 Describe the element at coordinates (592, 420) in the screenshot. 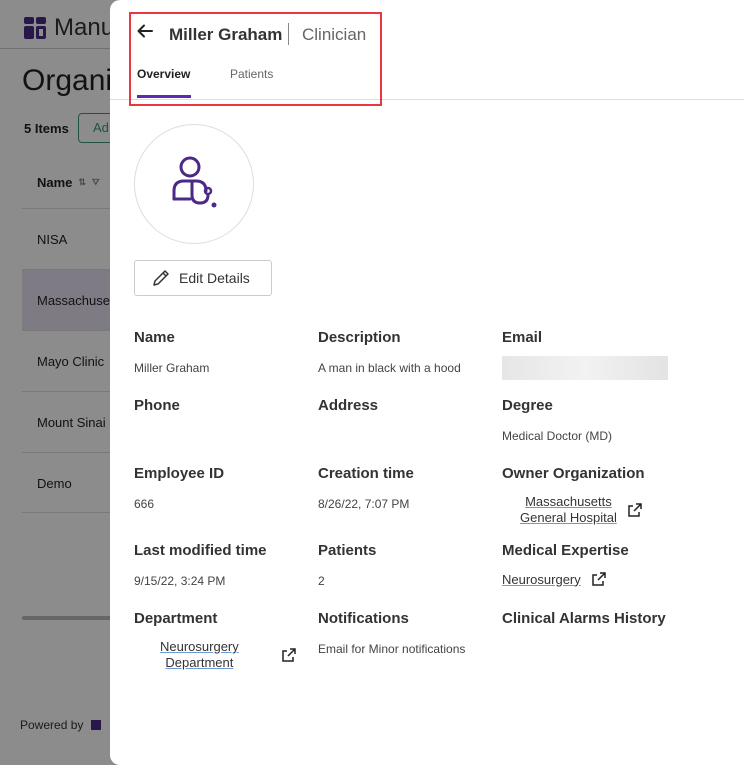

I see `field-degree: Degree Medical Doctor (MD)` at that location.